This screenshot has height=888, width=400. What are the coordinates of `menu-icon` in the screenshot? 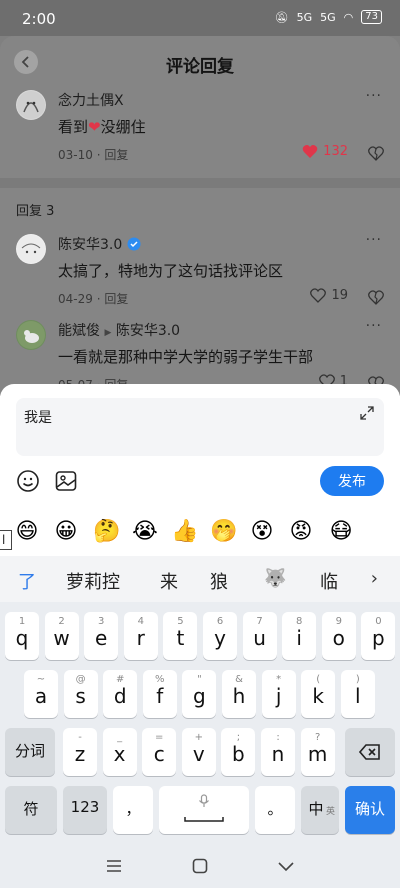 It's located at (114, 866).